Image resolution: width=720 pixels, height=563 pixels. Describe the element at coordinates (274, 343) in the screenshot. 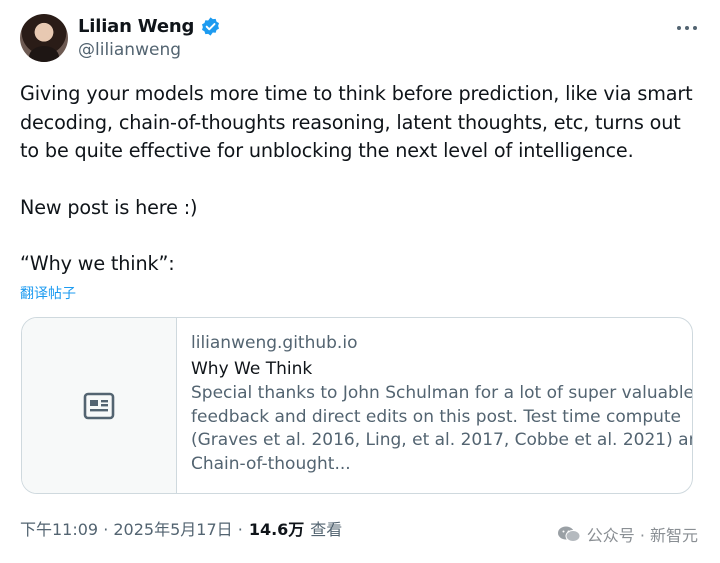

I see `card-domain: lilianweng.github.io` at that location.